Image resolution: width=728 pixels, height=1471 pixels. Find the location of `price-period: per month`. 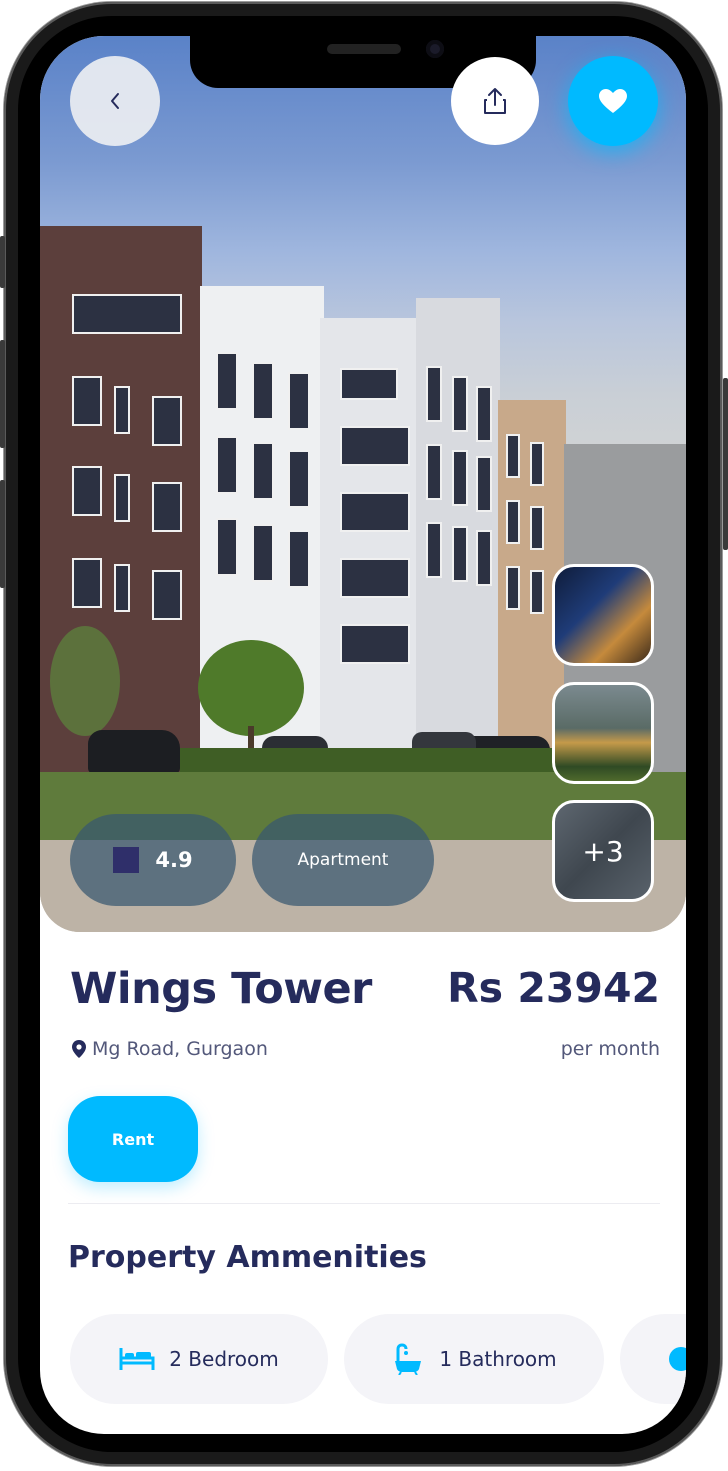

price-period: per month is located at coordinates (610, 1049).